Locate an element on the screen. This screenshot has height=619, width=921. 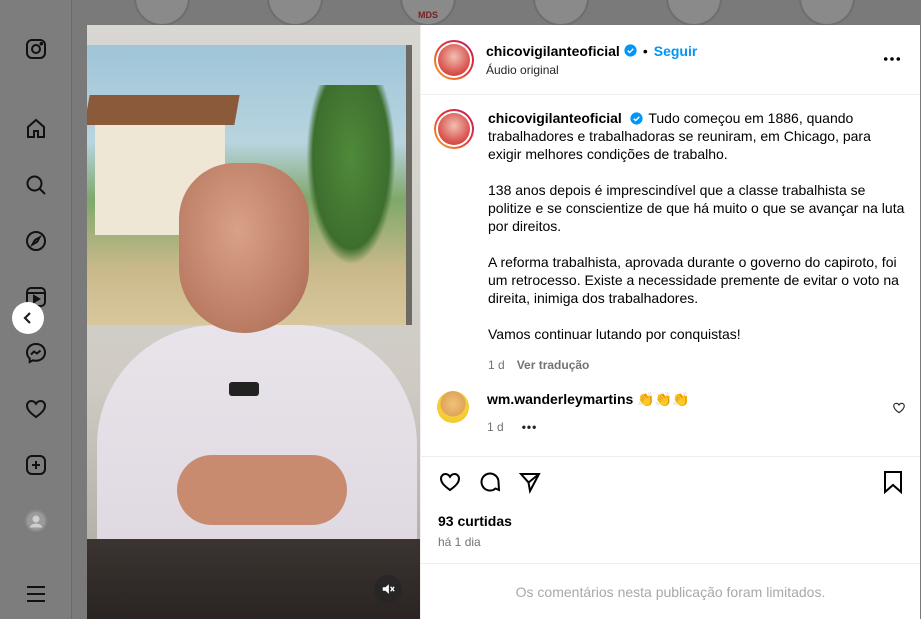
bookmark-icon is located at coordinates (893, 482).